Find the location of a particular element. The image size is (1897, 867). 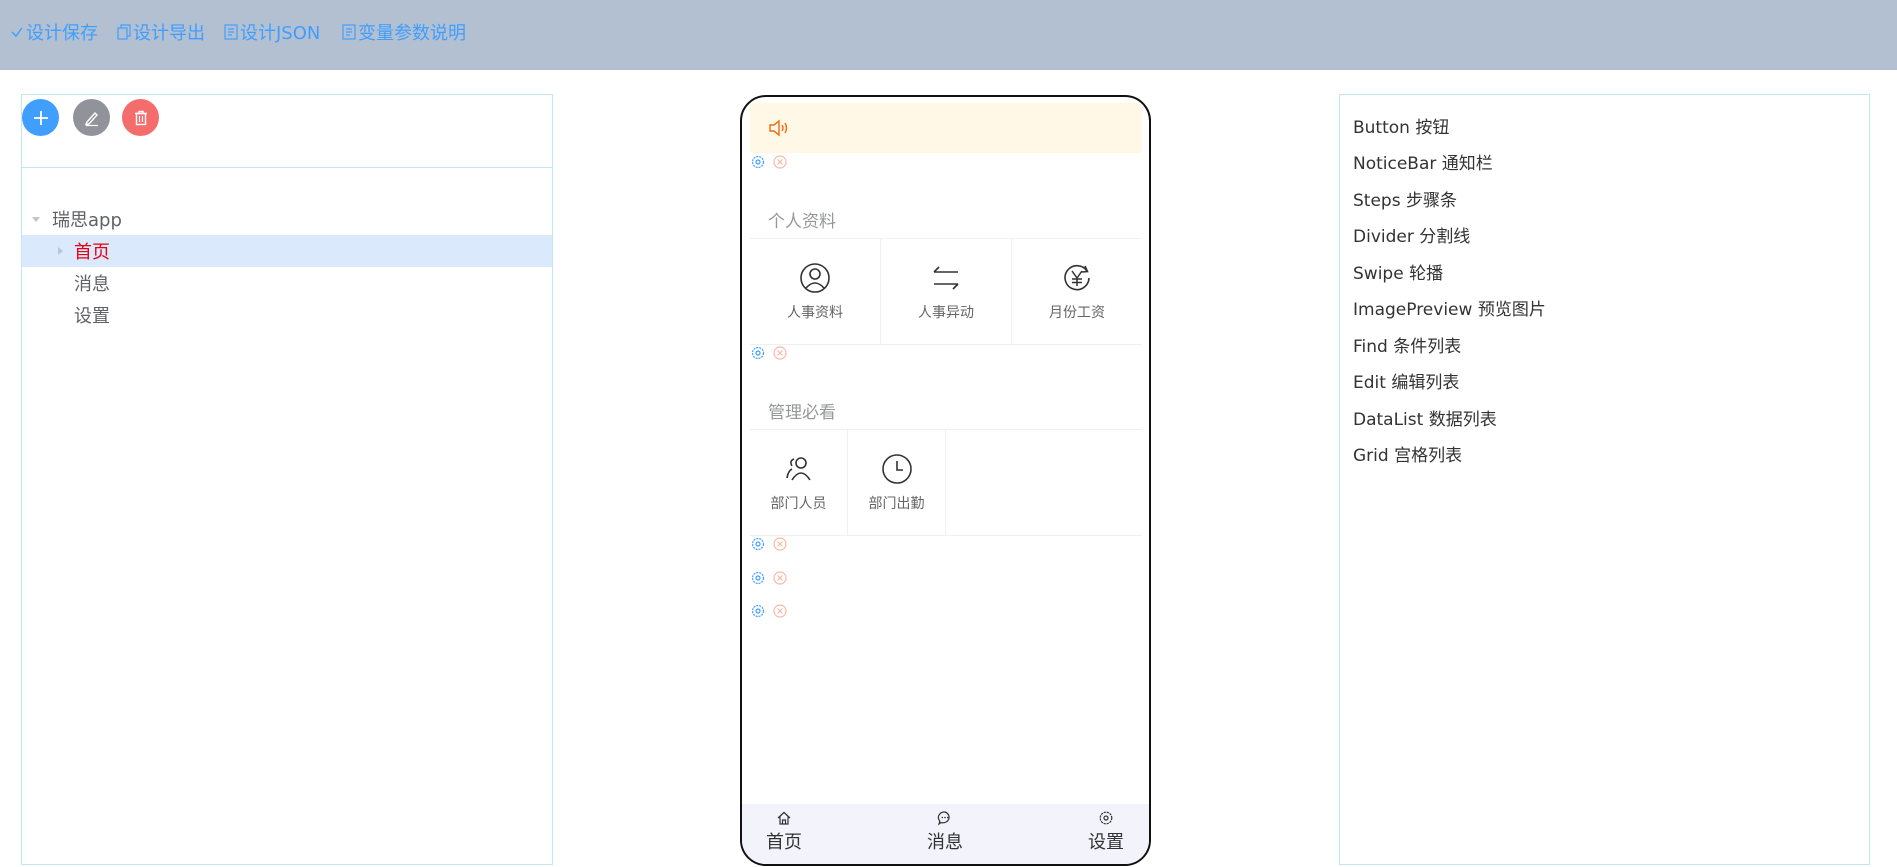

grid-item-hr-data: 人事资料 is located at coordinates (815, 291).